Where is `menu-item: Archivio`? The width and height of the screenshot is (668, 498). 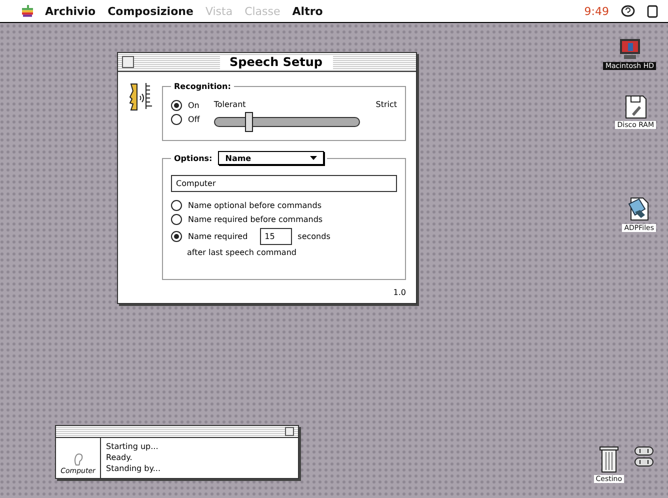
menu-item: Archivio is located at coordinates (70, 11).